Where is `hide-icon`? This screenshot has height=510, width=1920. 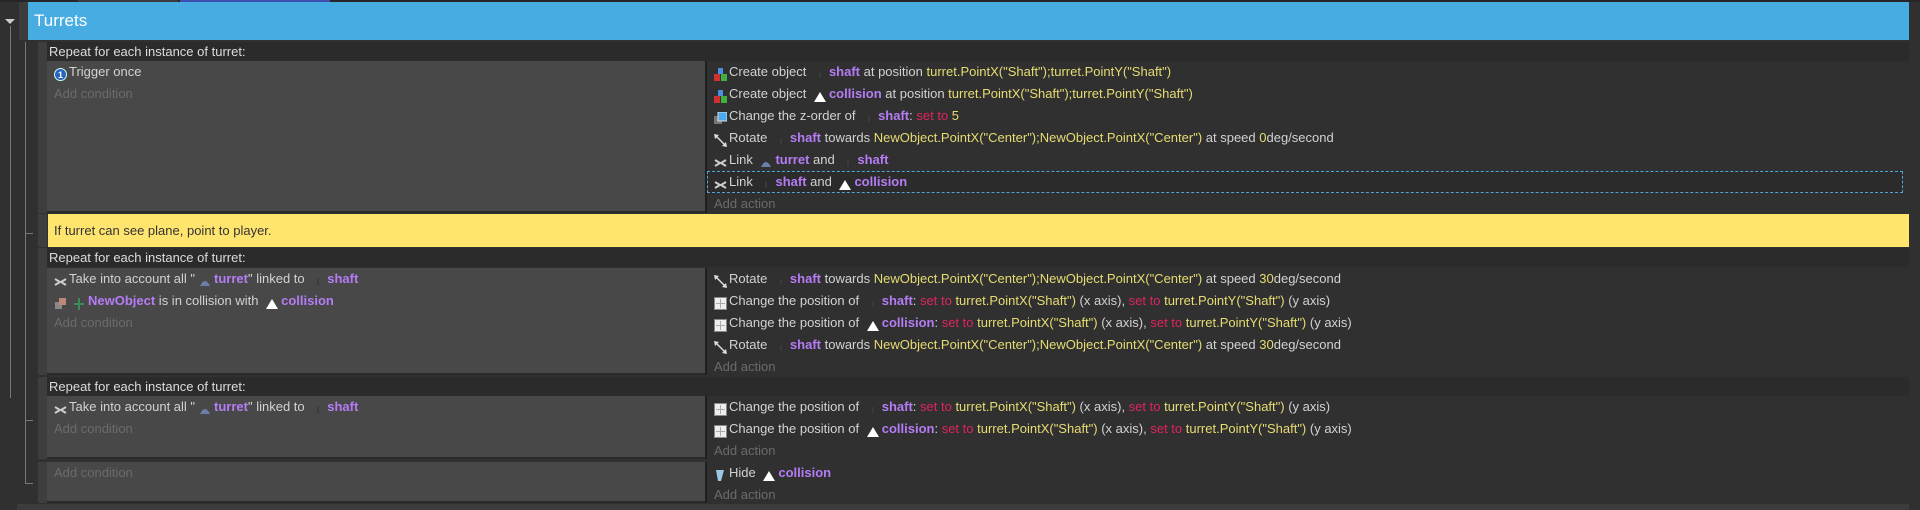
hide-icon is located at coordinates (720, 474).